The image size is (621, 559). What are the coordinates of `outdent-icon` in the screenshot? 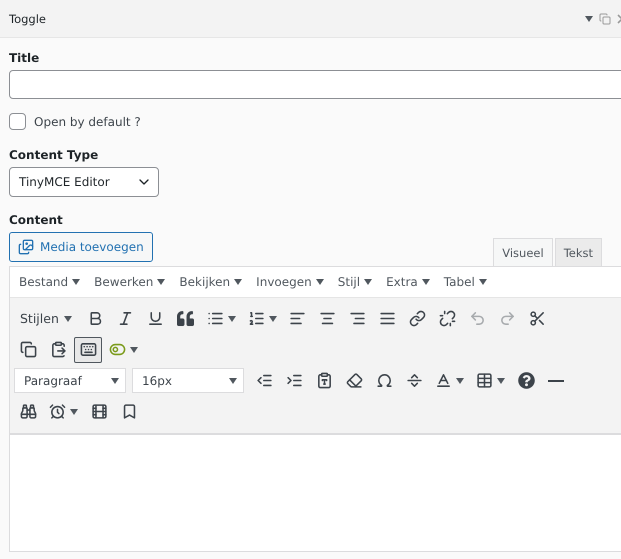 It's located at (264, 380).